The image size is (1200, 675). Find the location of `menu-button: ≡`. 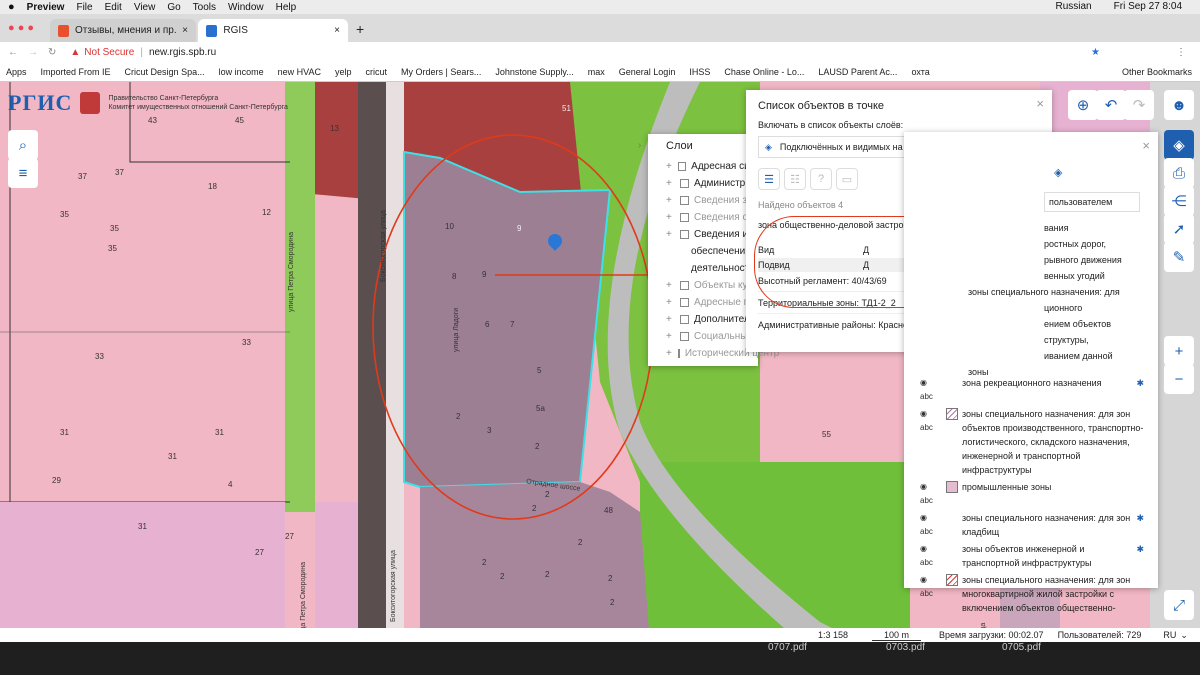

menu-button: ≡ is located at coordinates (23, 173).